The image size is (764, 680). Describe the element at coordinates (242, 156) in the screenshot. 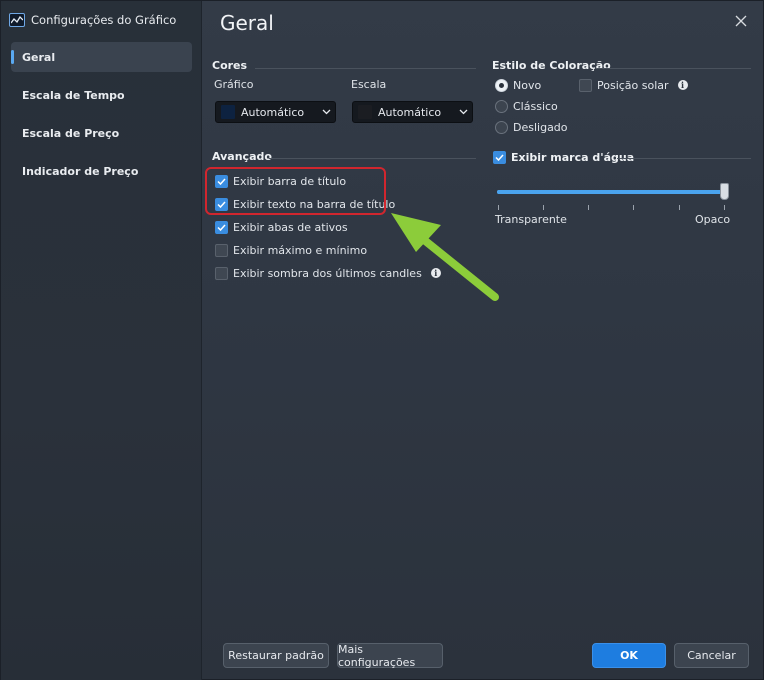

I see `avancado-section-title: Avançado` at that location.